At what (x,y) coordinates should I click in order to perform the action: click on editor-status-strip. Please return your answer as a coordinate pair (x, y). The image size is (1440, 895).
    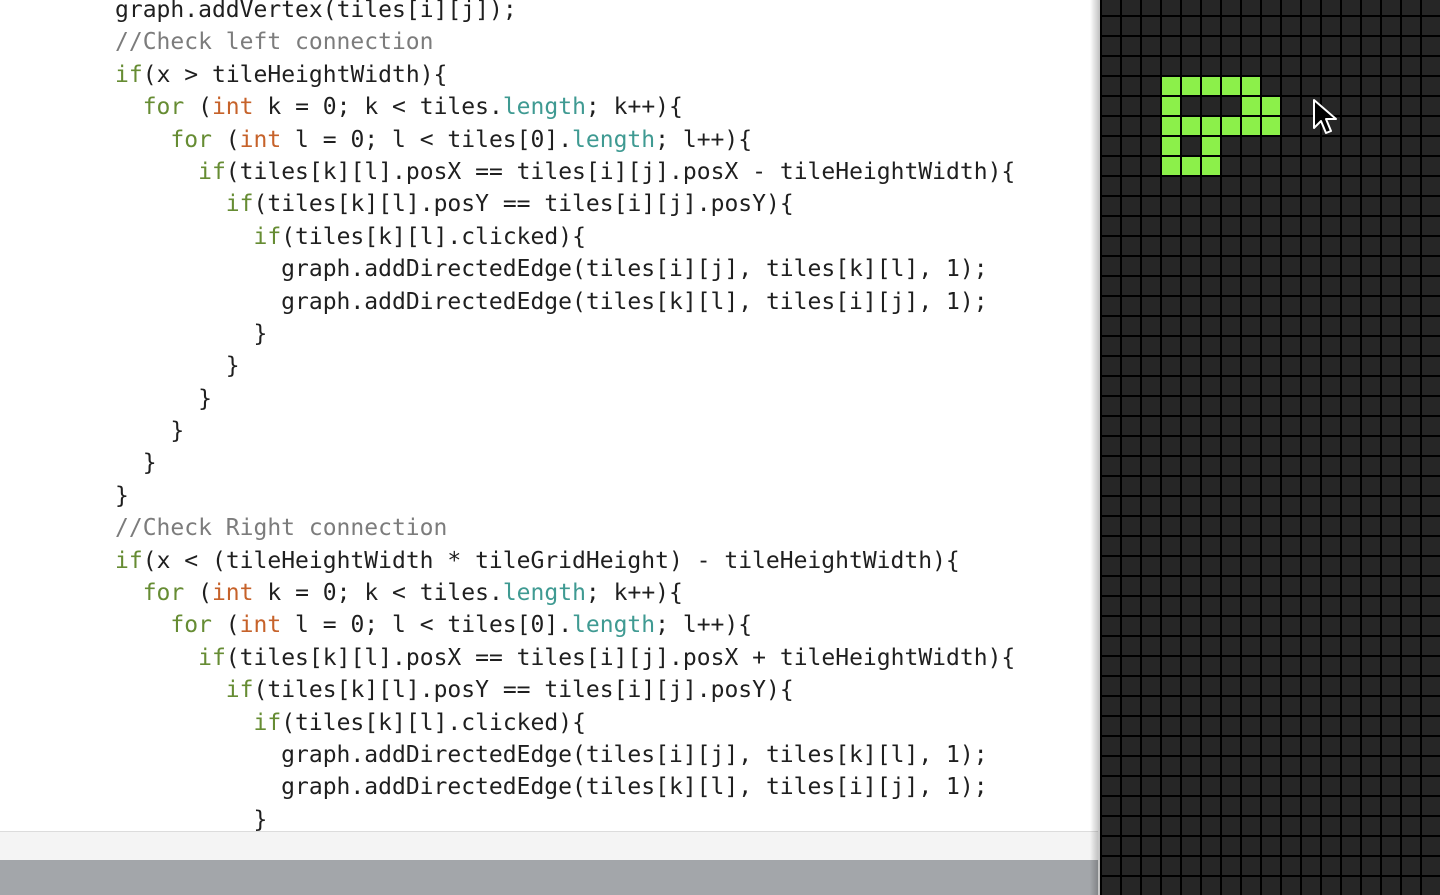
    Looking at the image, I should click on (549, 846).